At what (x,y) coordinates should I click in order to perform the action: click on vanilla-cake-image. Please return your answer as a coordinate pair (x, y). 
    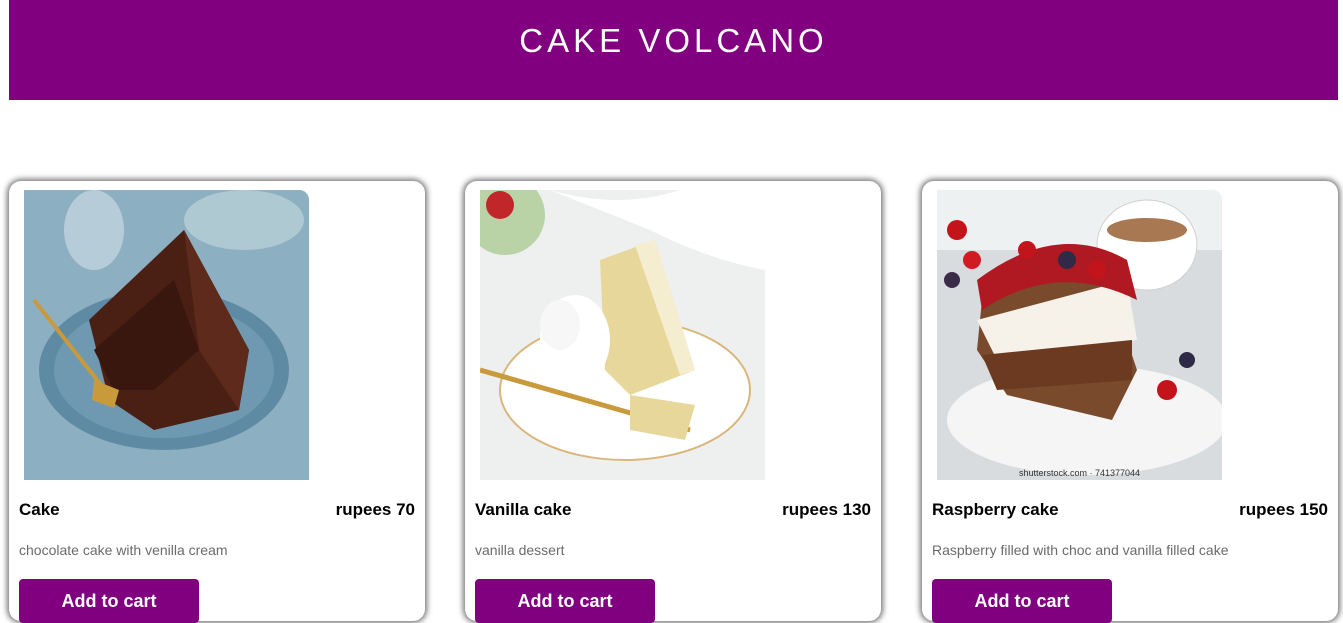
    Looking at the image, I should click on (622, 335).